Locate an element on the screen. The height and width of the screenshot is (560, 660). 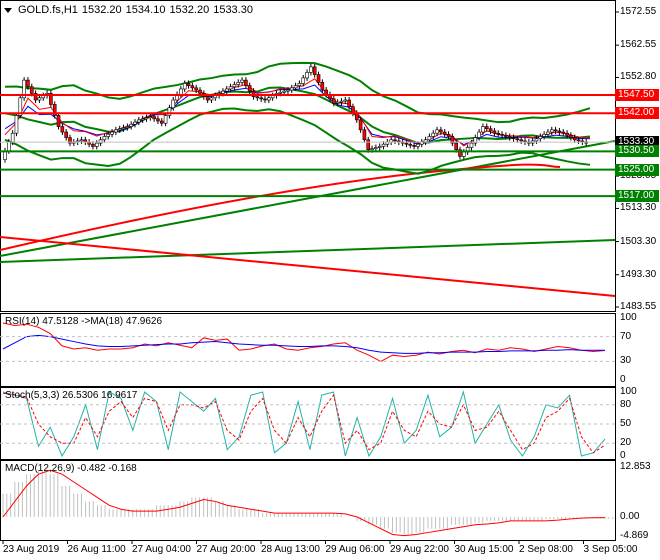
support-trendline is located at coordinates (308, 251).